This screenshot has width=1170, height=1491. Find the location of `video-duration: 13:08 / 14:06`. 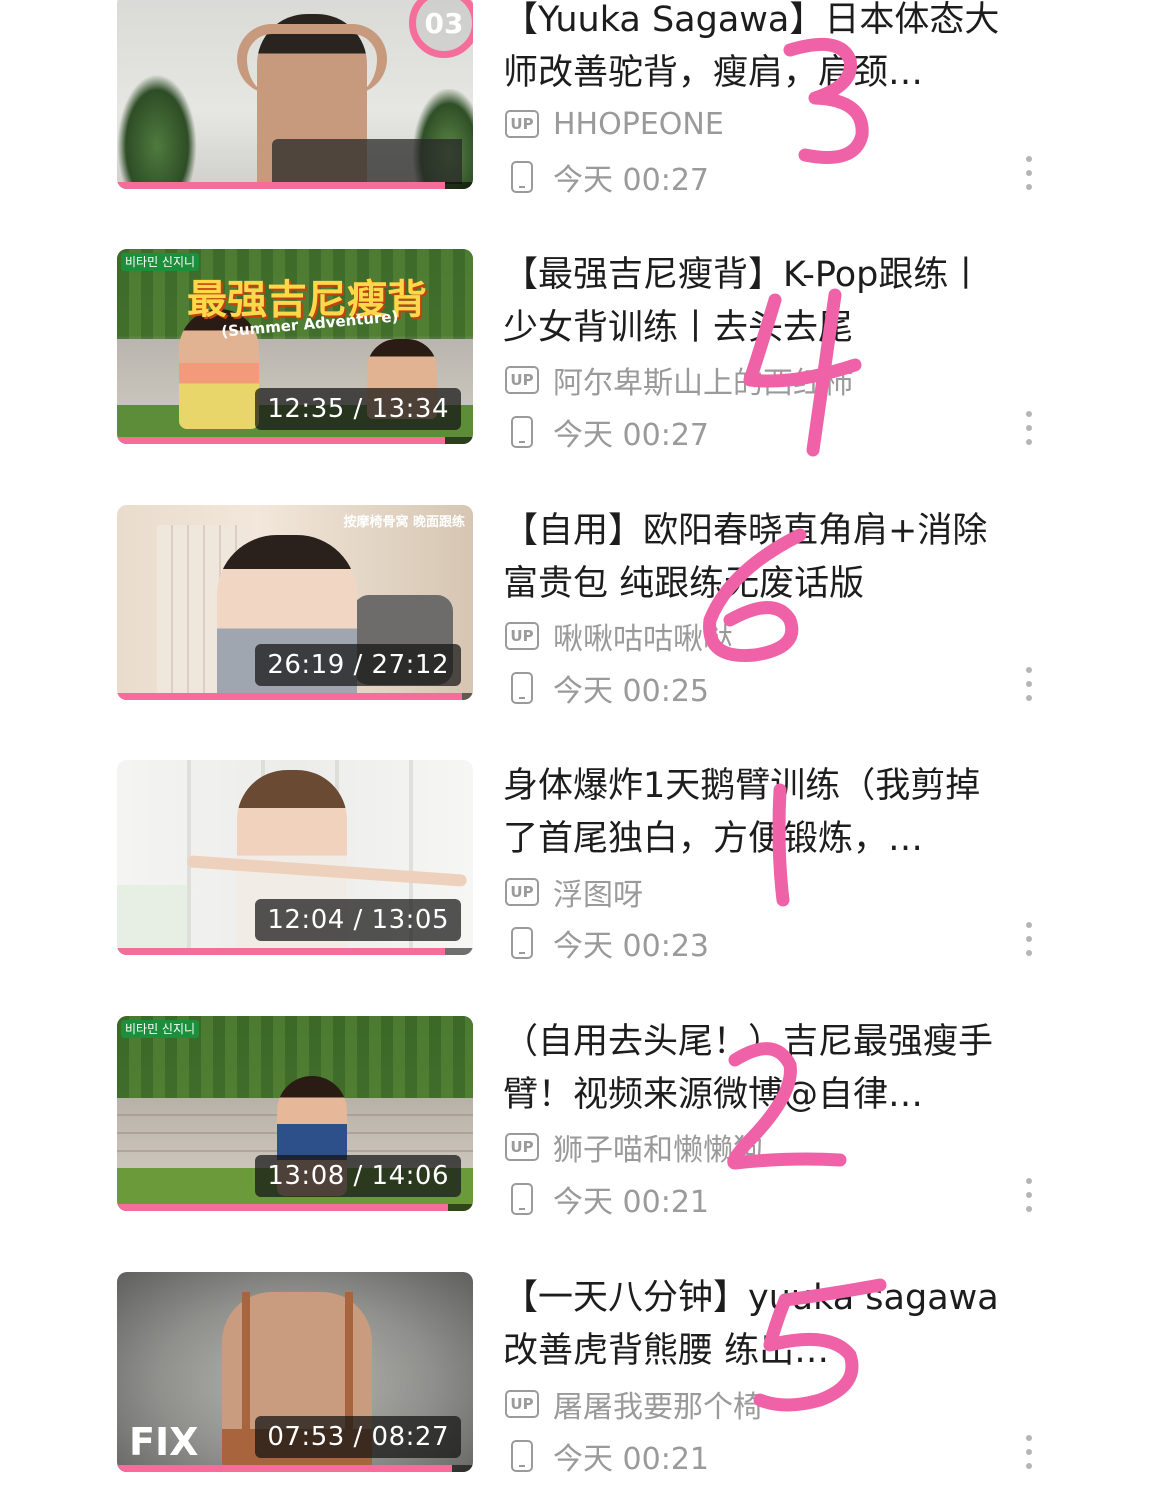

video-duration: 13:08 / 14:06 is located at coordinates (358, 1176).